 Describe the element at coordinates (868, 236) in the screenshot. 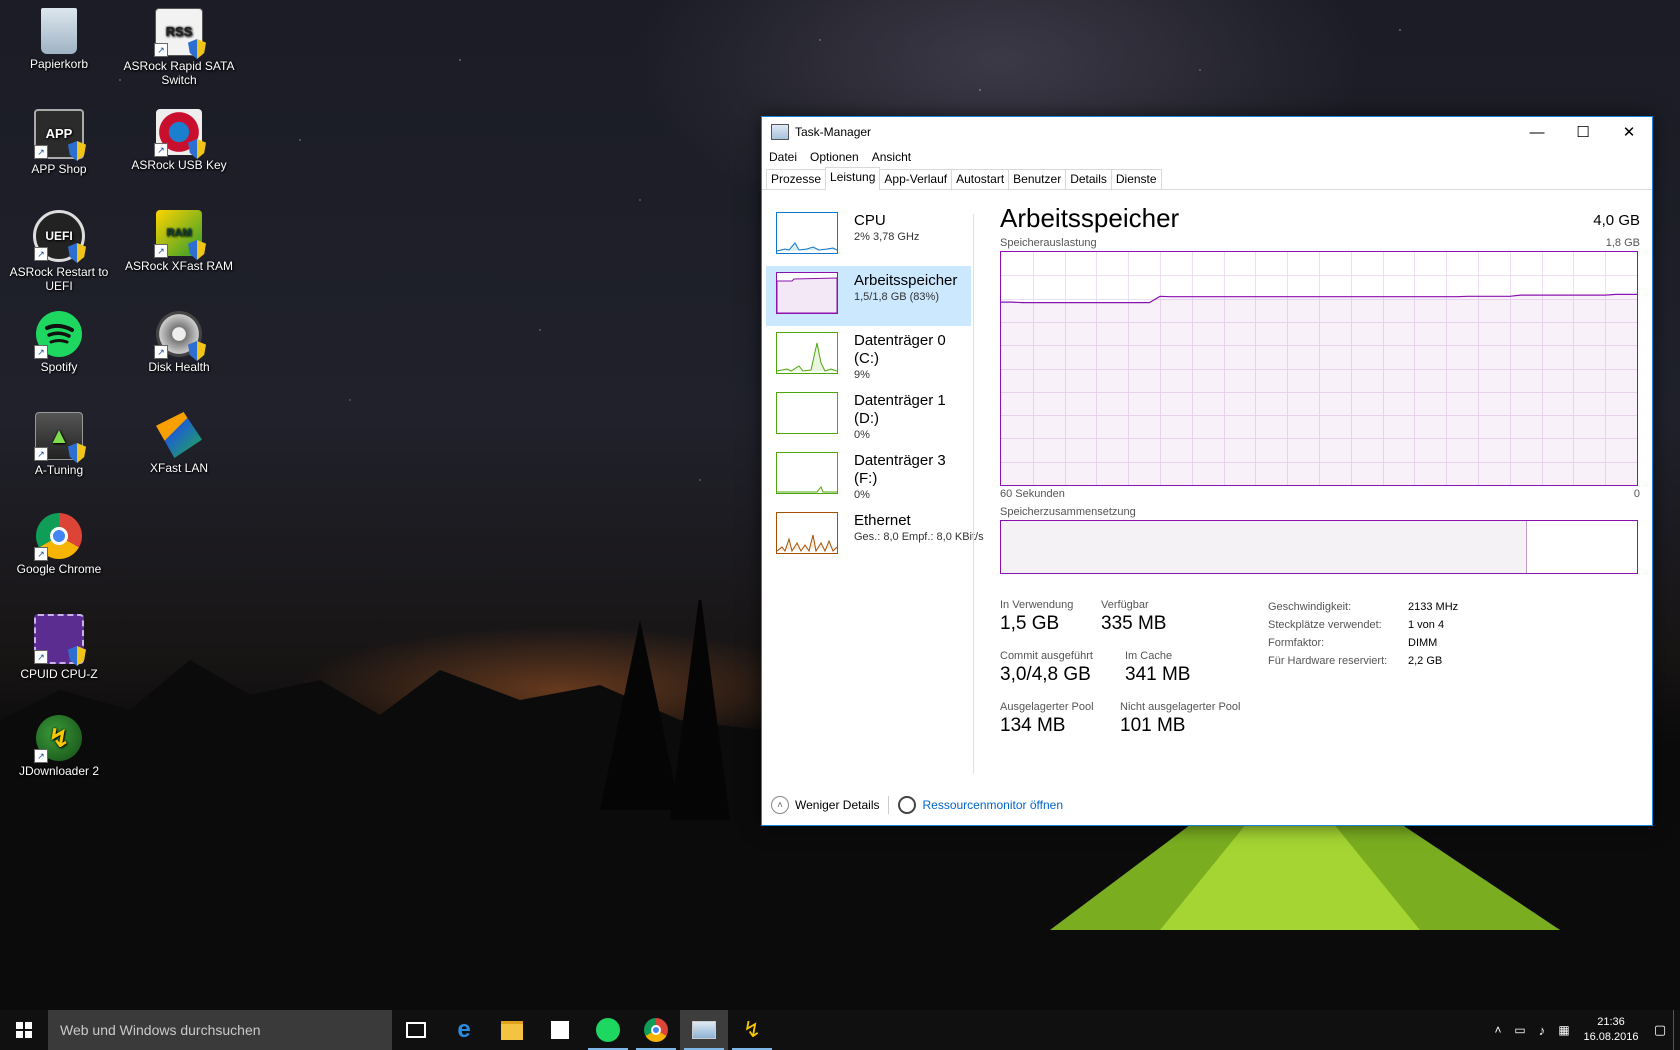

I see `sidebar-item-cpu: CPU 2% 3,78 GHz` at that location.